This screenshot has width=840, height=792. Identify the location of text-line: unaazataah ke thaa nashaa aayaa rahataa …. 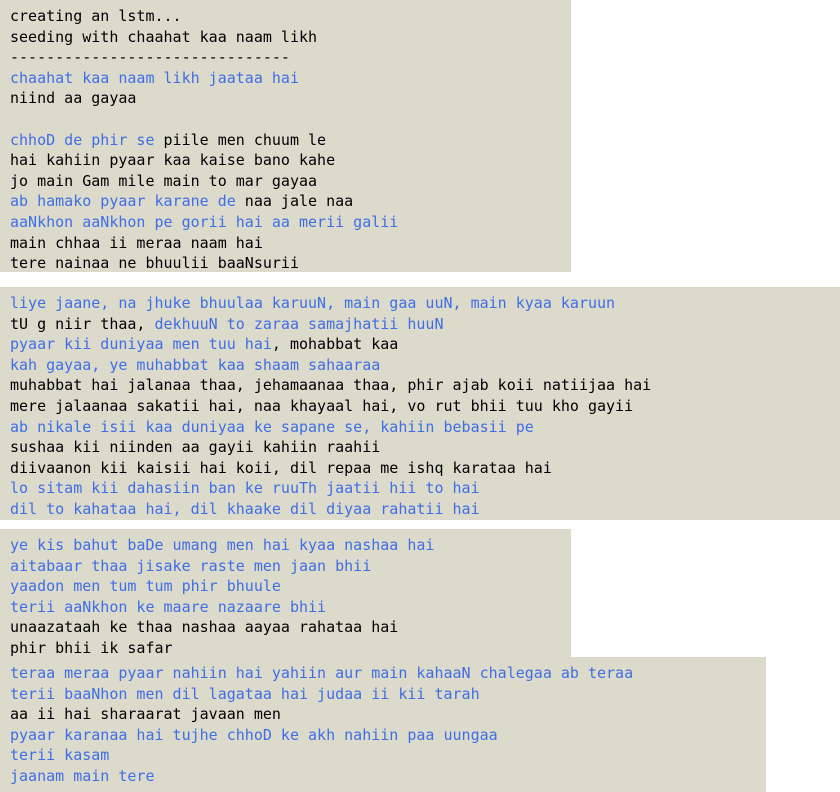
(290, 627).